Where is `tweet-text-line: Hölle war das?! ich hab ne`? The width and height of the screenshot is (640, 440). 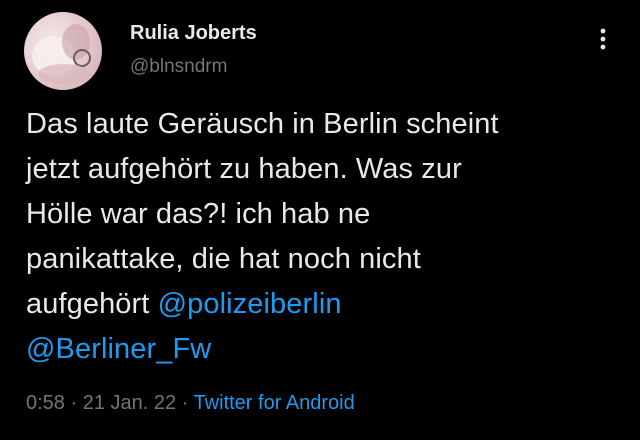
tweet-text-line: Hölle war das?! ich hab ne is located at coordinates (198, 214).